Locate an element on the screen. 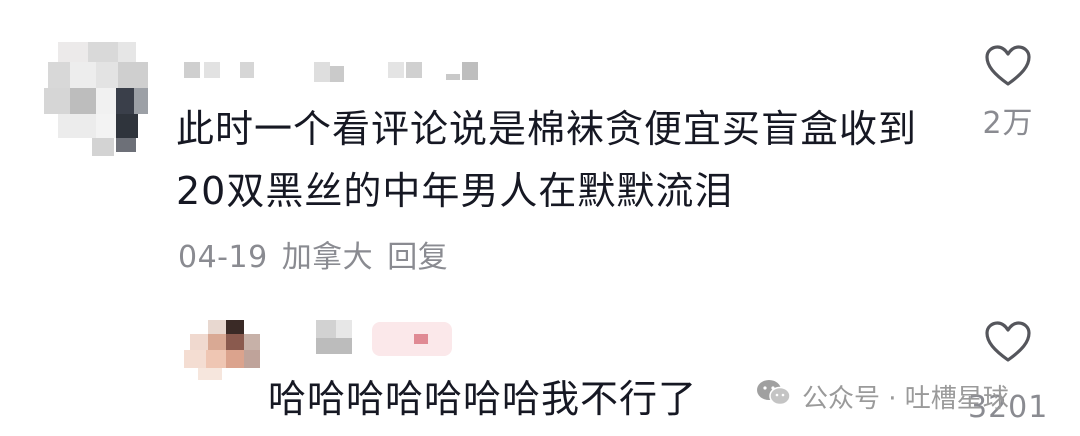 The image size is (1080, 436). watermark: 公众号 · 吐槽星球 is located at coordinates (882, 396).